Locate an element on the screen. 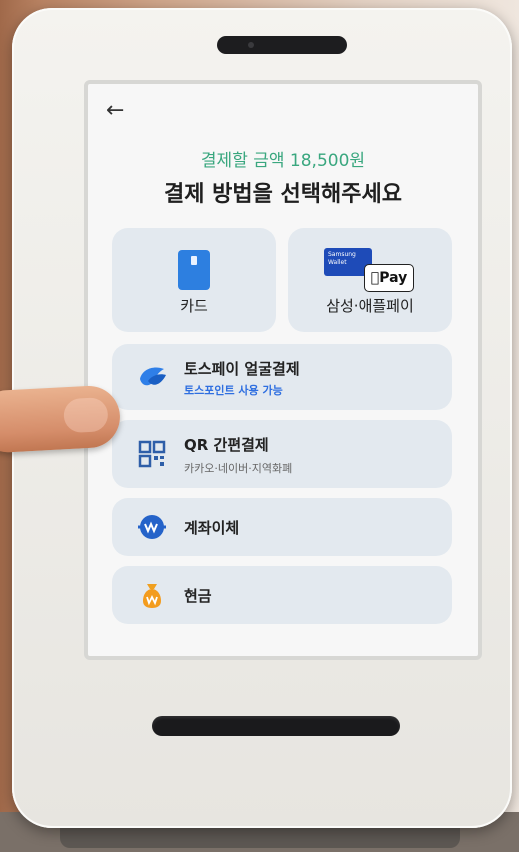 Image resolution: width=519 pixels, height=852 pixels. payment-amount: 결제할 금액 18,500원 is located at coordinates (283, 161).